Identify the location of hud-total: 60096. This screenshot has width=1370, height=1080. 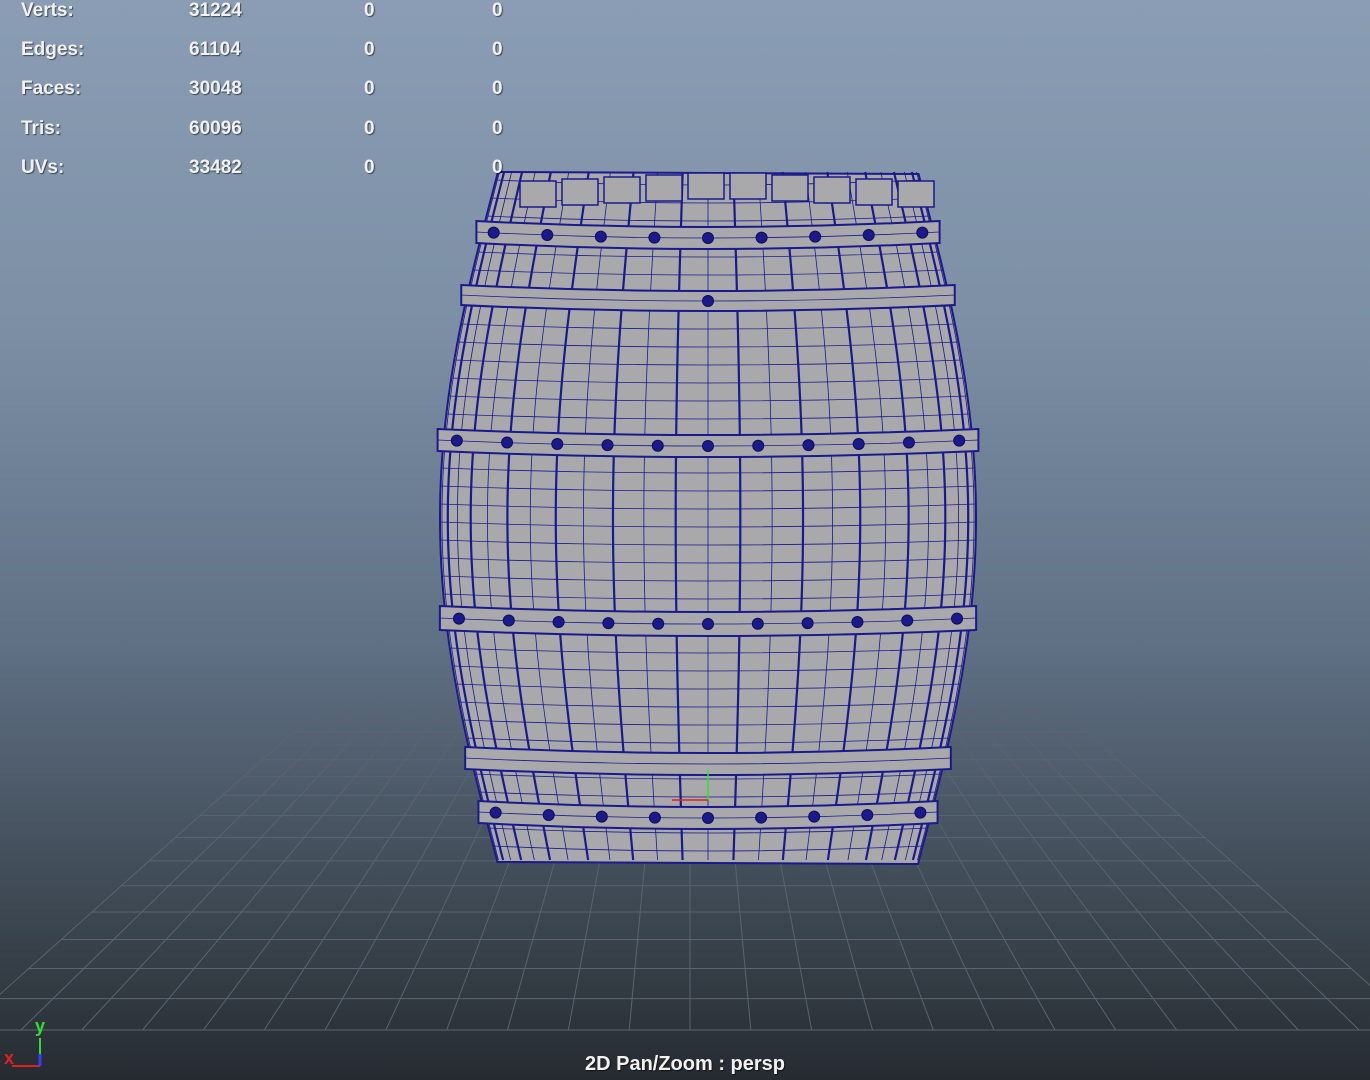
(215, 128).